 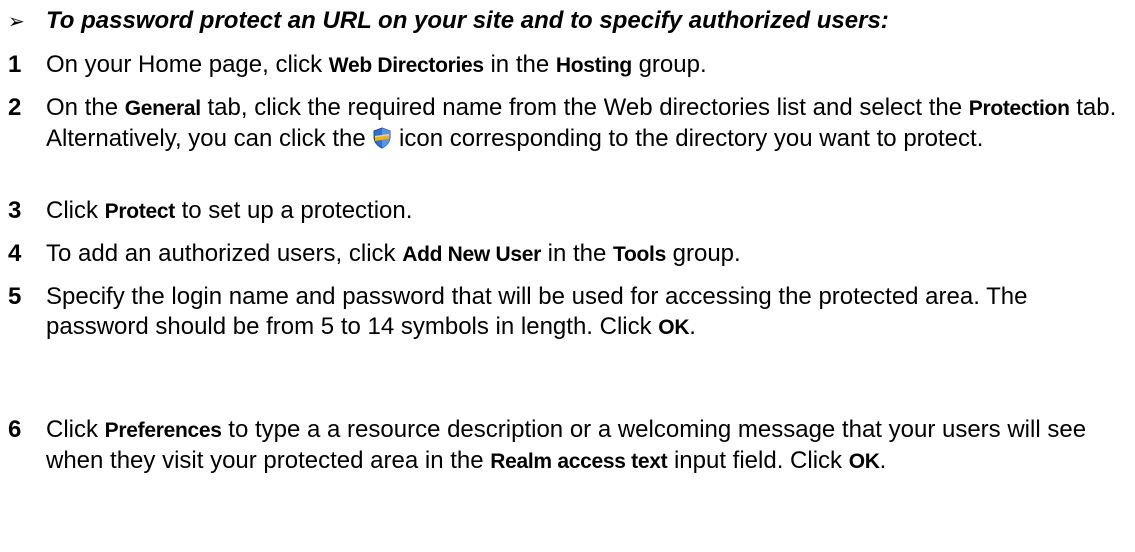 What do you see at coordinates (406, 65) in the screenshot?
I see `ui-term-web-directories: Web Directories` at bounding box center [406, 65].